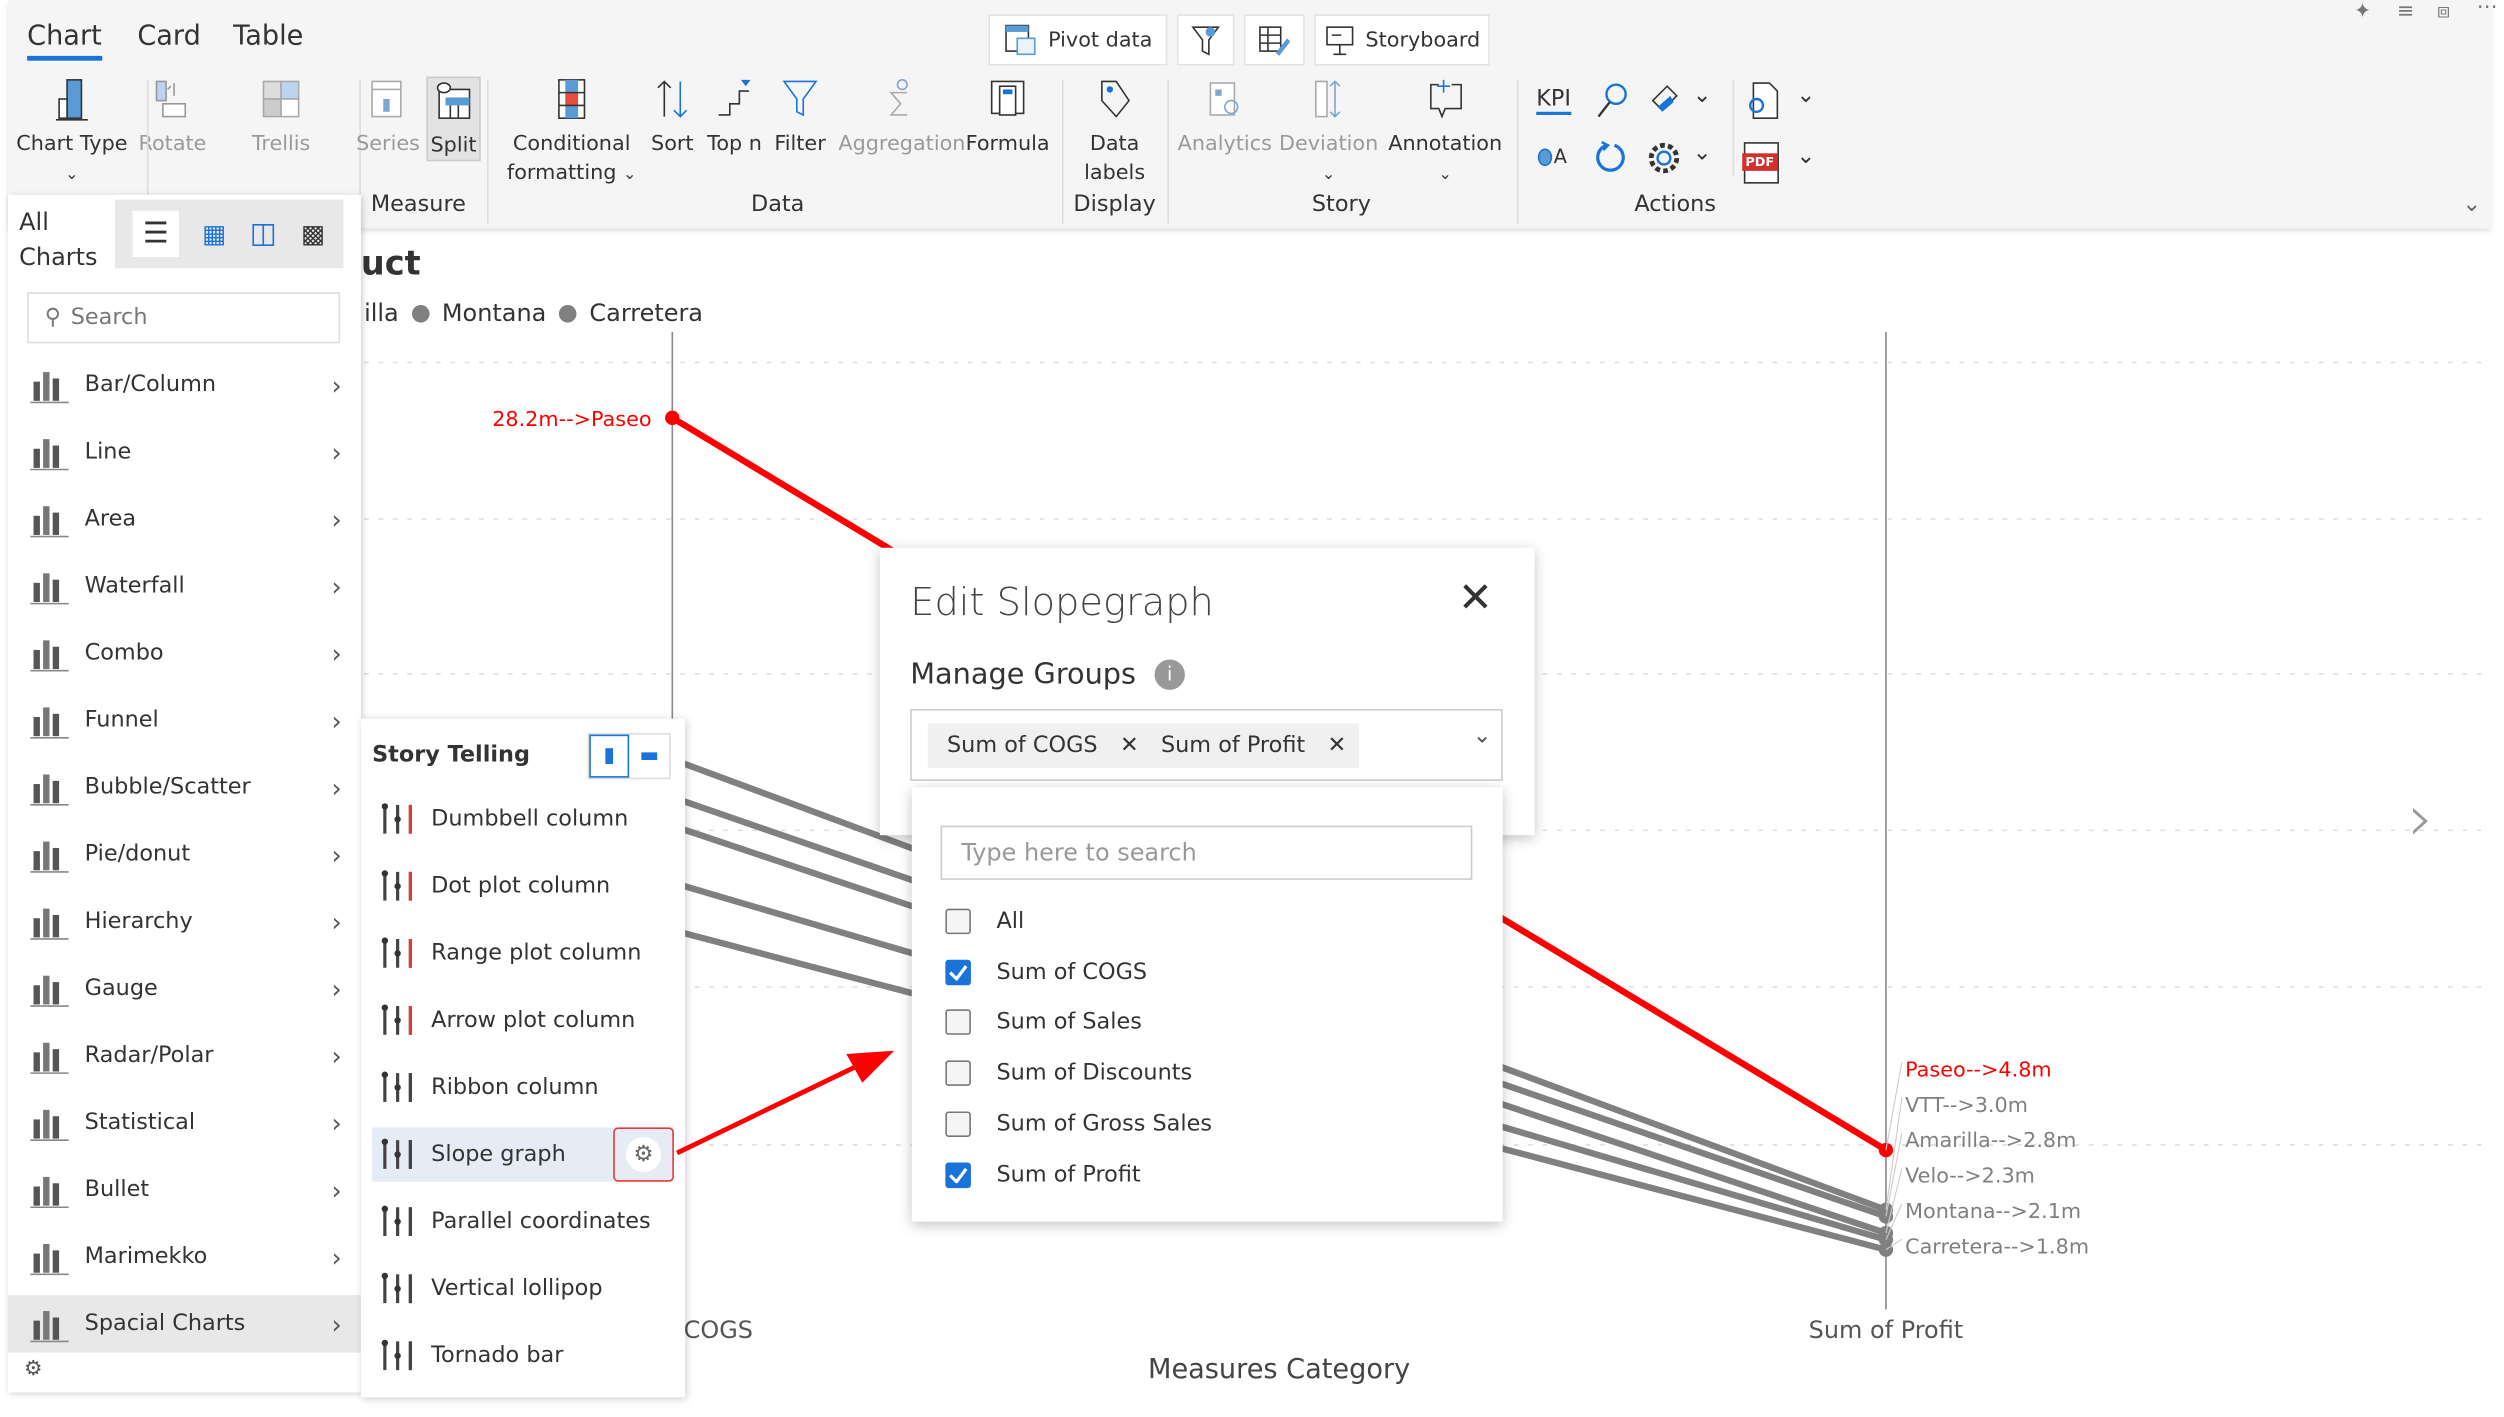 The image size is (2504, 1417). I want to click on close-icon: ✕, so click(1475, 599).